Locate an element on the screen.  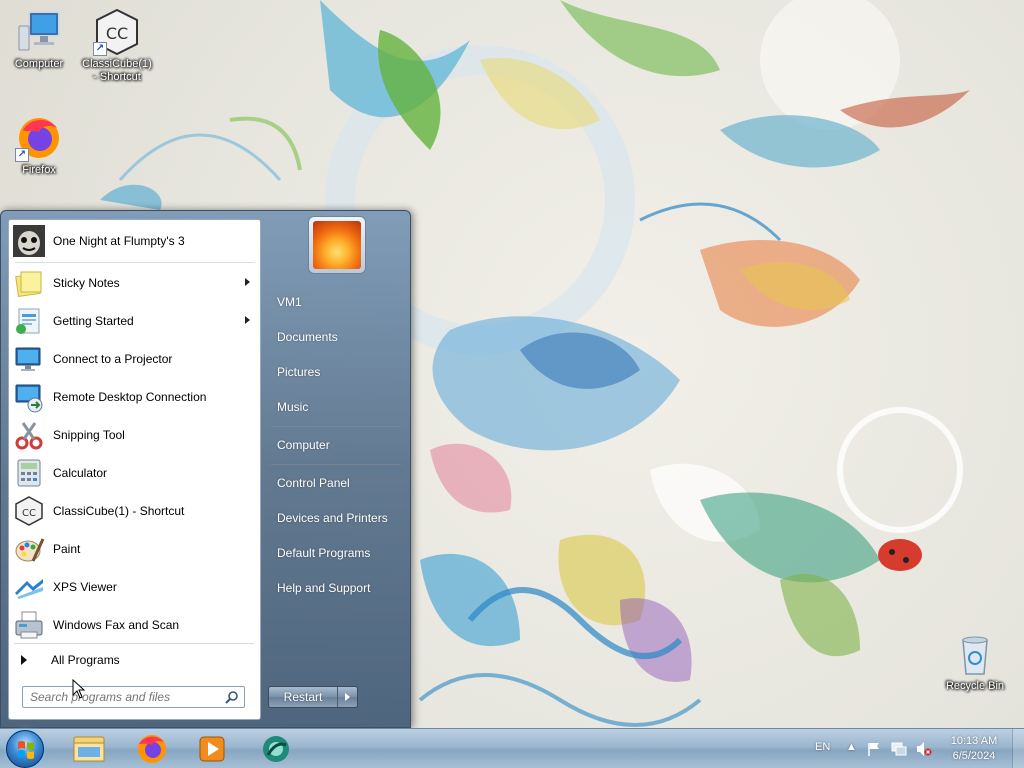
desktop-icon-classicube: CC ↗ ClassiCube(1) - Shortcut is located at coordinates (117, 46).